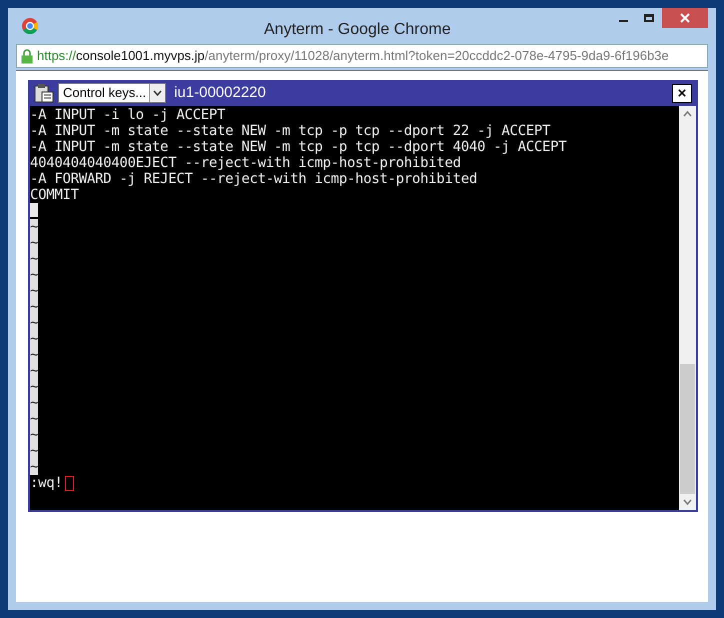 The image size is (724, 618). Describe the element at coordinates (44, 93) in the screenshot. I see `clipboard-icon` at that location.